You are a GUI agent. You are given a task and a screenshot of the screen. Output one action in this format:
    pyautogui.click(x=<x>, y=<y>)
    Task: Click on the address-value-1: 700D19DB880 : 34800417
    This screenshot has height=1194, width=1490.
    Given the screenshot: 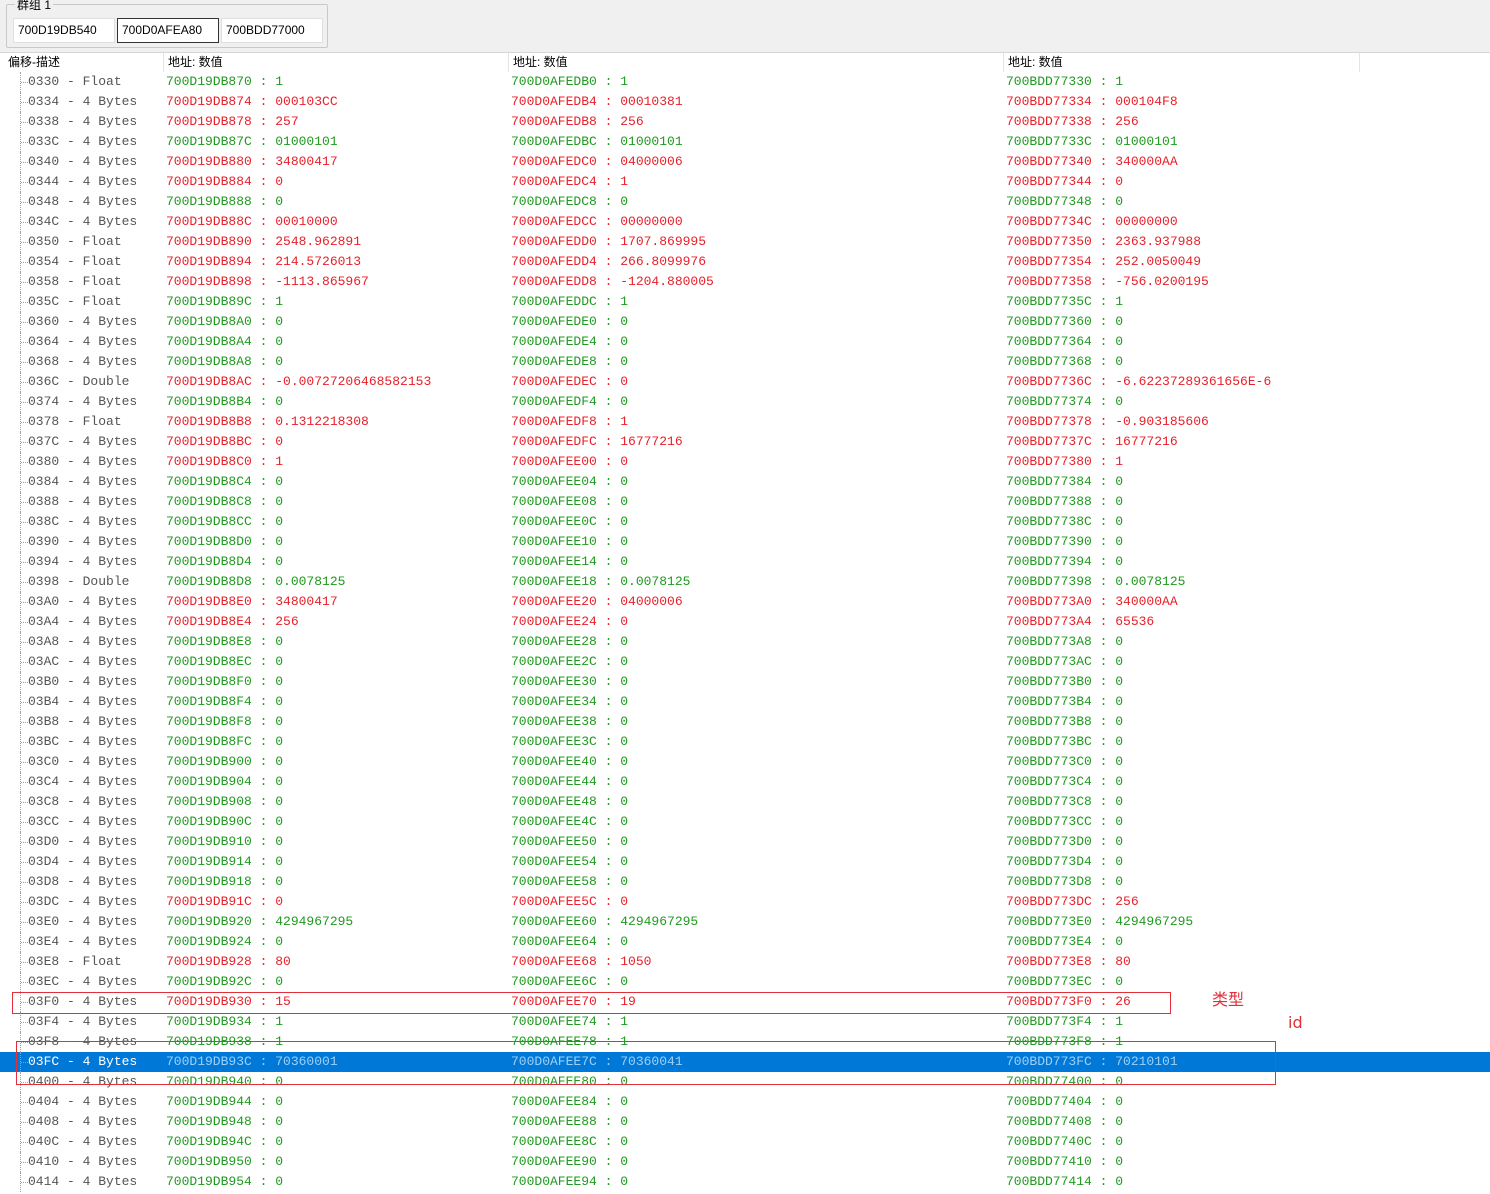 What is the action you would take?
    pyautogui.click(x=252, y=161)
    